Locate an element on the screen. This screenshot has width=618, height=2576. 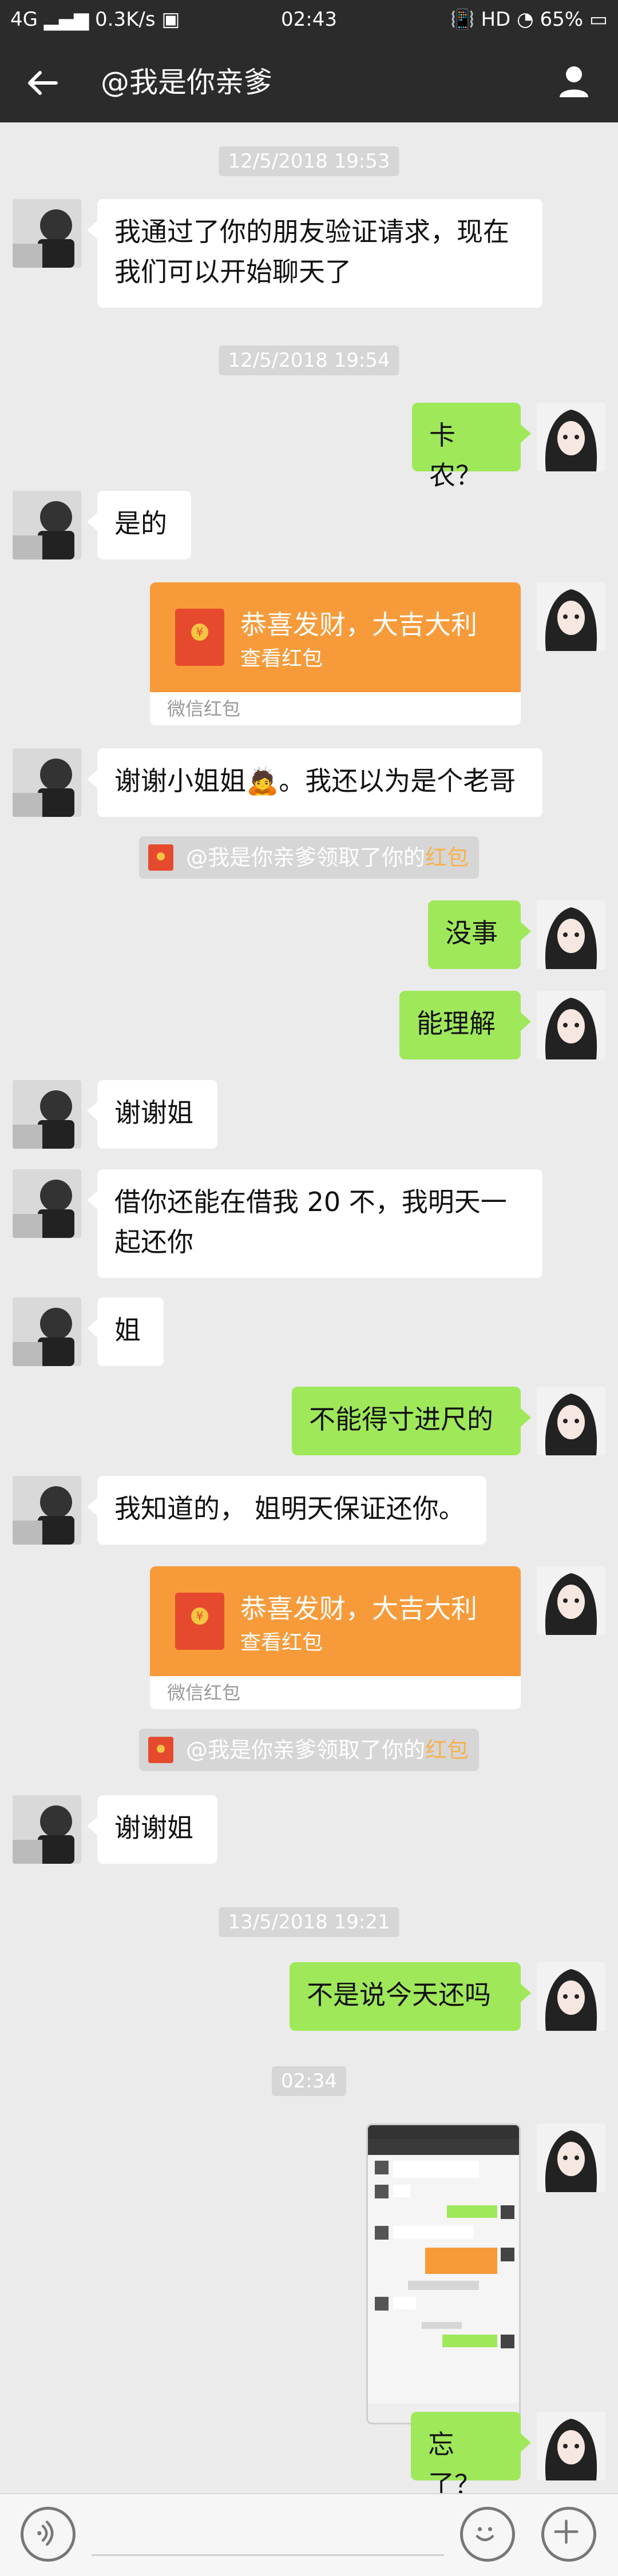
wifi-icon: ◔ is located at coordinates (525, 19).